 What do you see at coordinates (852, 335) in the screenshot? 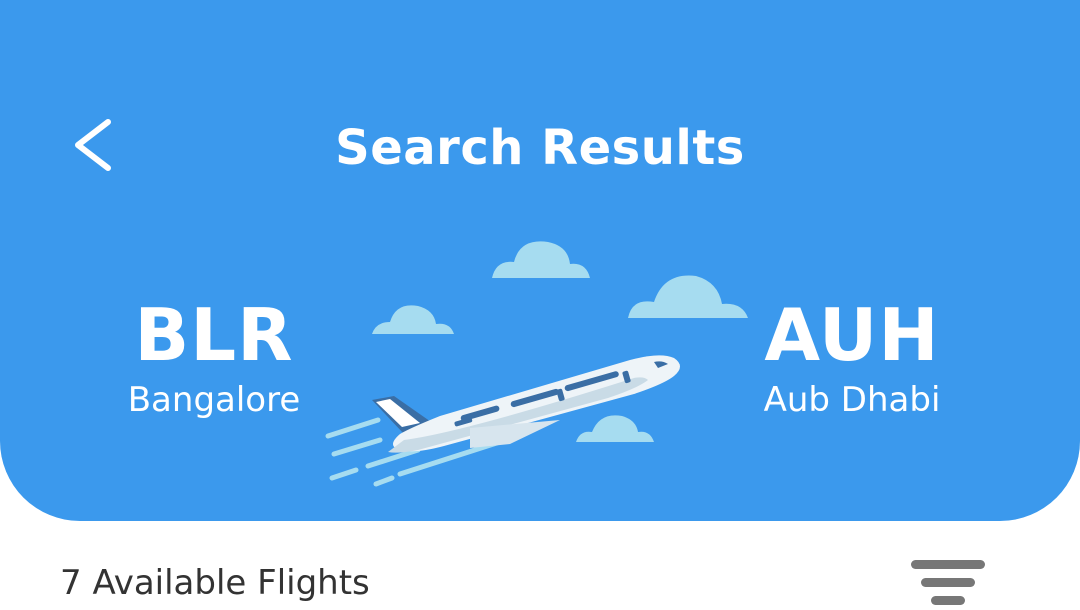
I see `destination-code: AUH` at bounding box center [852, 335].